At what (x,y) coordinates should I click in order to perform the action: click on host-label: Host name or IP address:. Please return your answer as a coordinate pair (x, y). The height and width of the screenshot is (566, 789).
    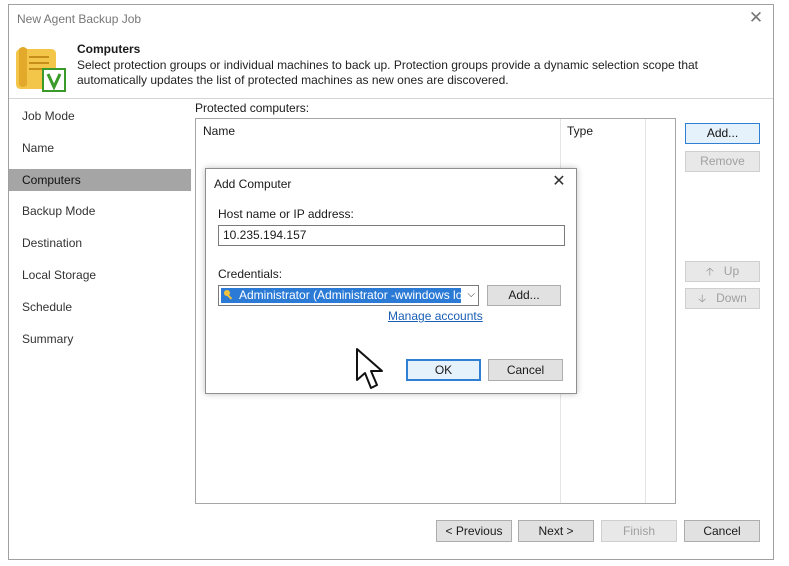
    Looking at the image, I should click on (286, 214).